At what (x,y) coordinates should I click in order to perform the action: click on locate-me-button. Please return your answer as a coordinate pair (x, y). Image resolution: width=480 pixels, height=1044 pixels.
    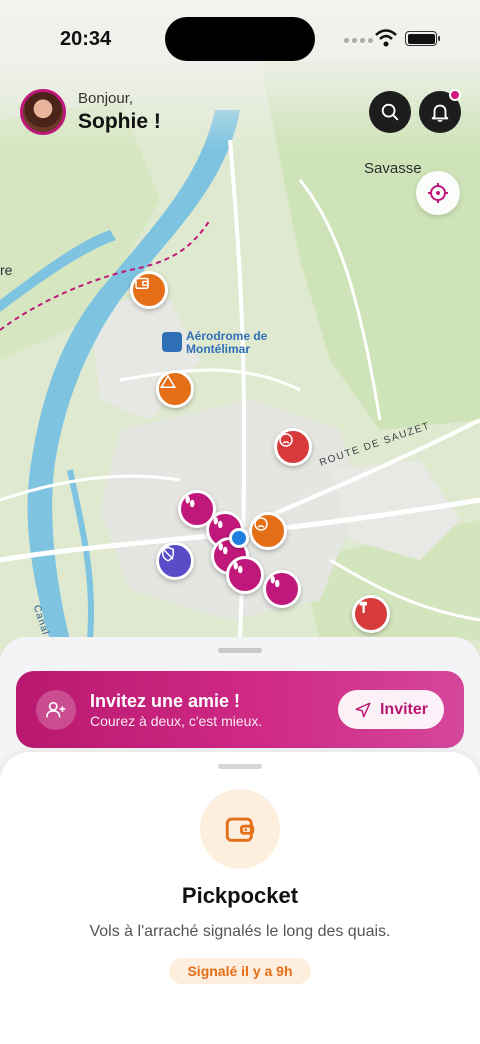
    Looking at the image, I should click on (438, 193).